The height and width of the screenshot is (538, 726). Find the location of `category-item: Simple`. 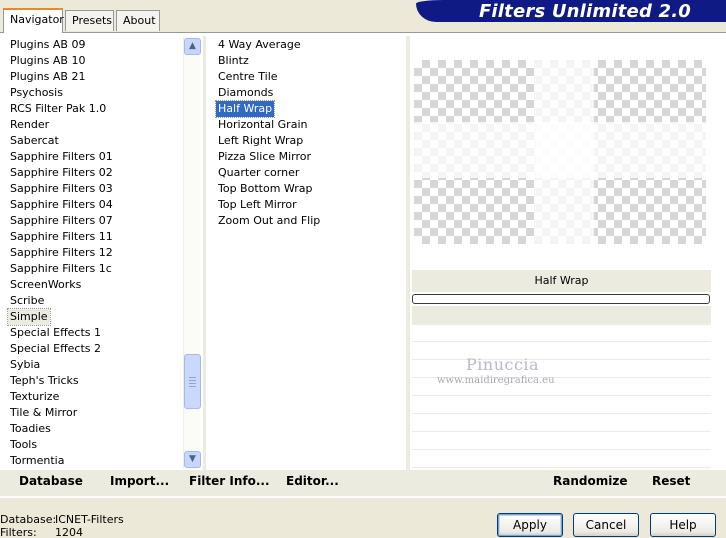

category-item: Simple is located at coordinates (29, 317).